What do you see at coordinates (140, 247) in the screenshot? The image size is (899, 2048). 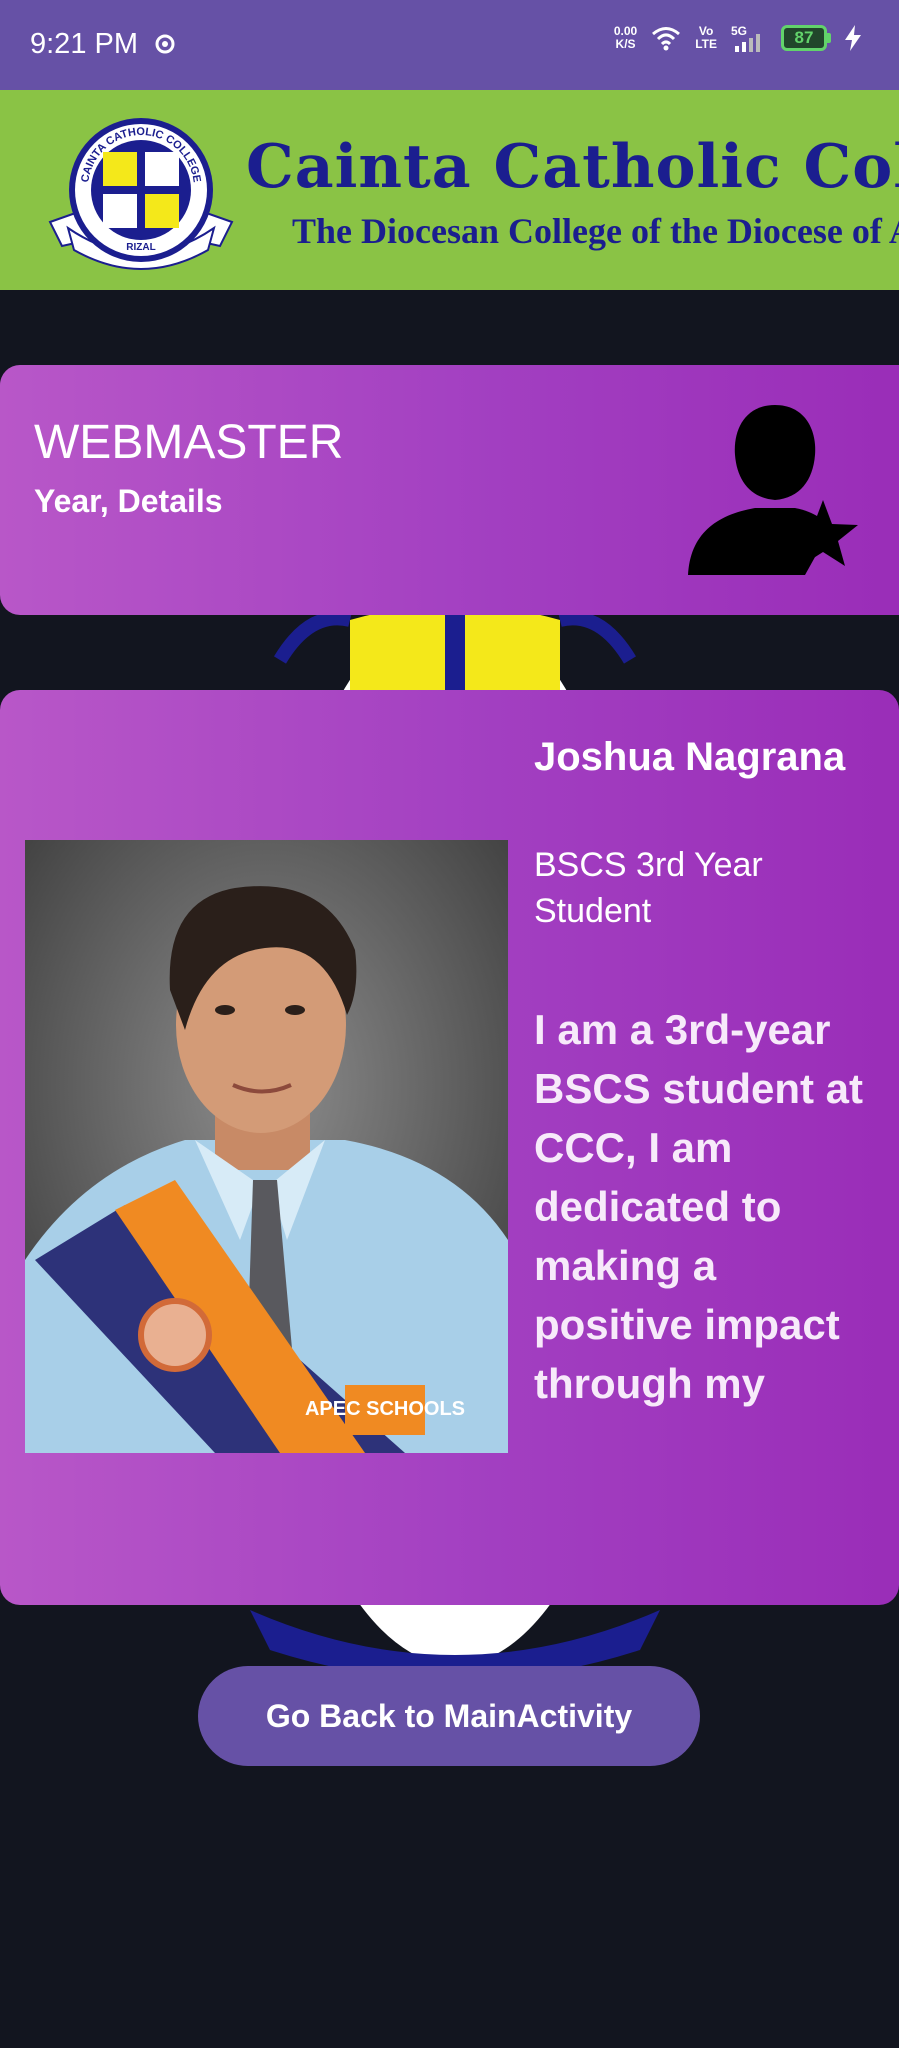 I see `logo-bottom-text: RIZAL` at bounding box center [140, 247].